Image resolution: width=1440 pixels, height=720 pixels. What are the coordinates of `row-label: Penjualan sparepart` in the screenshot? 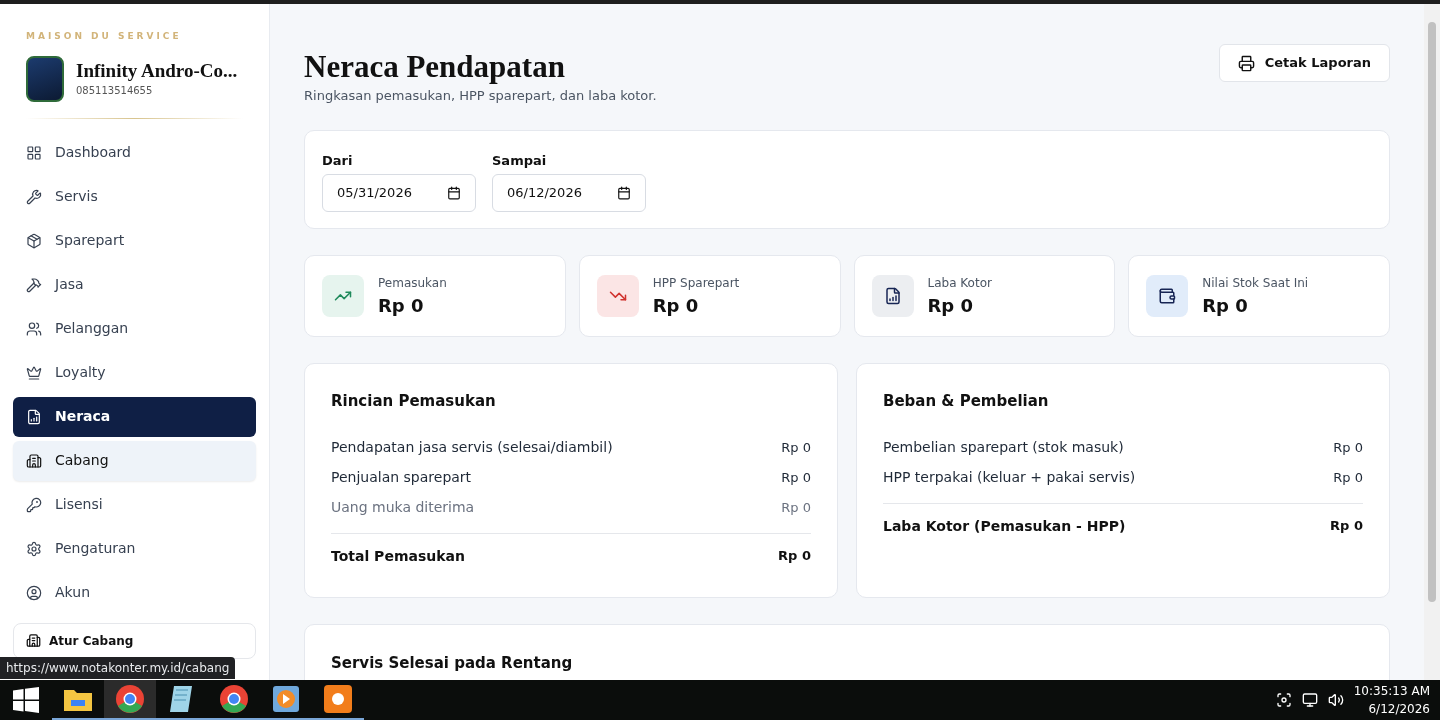 It's located at (401, 477).